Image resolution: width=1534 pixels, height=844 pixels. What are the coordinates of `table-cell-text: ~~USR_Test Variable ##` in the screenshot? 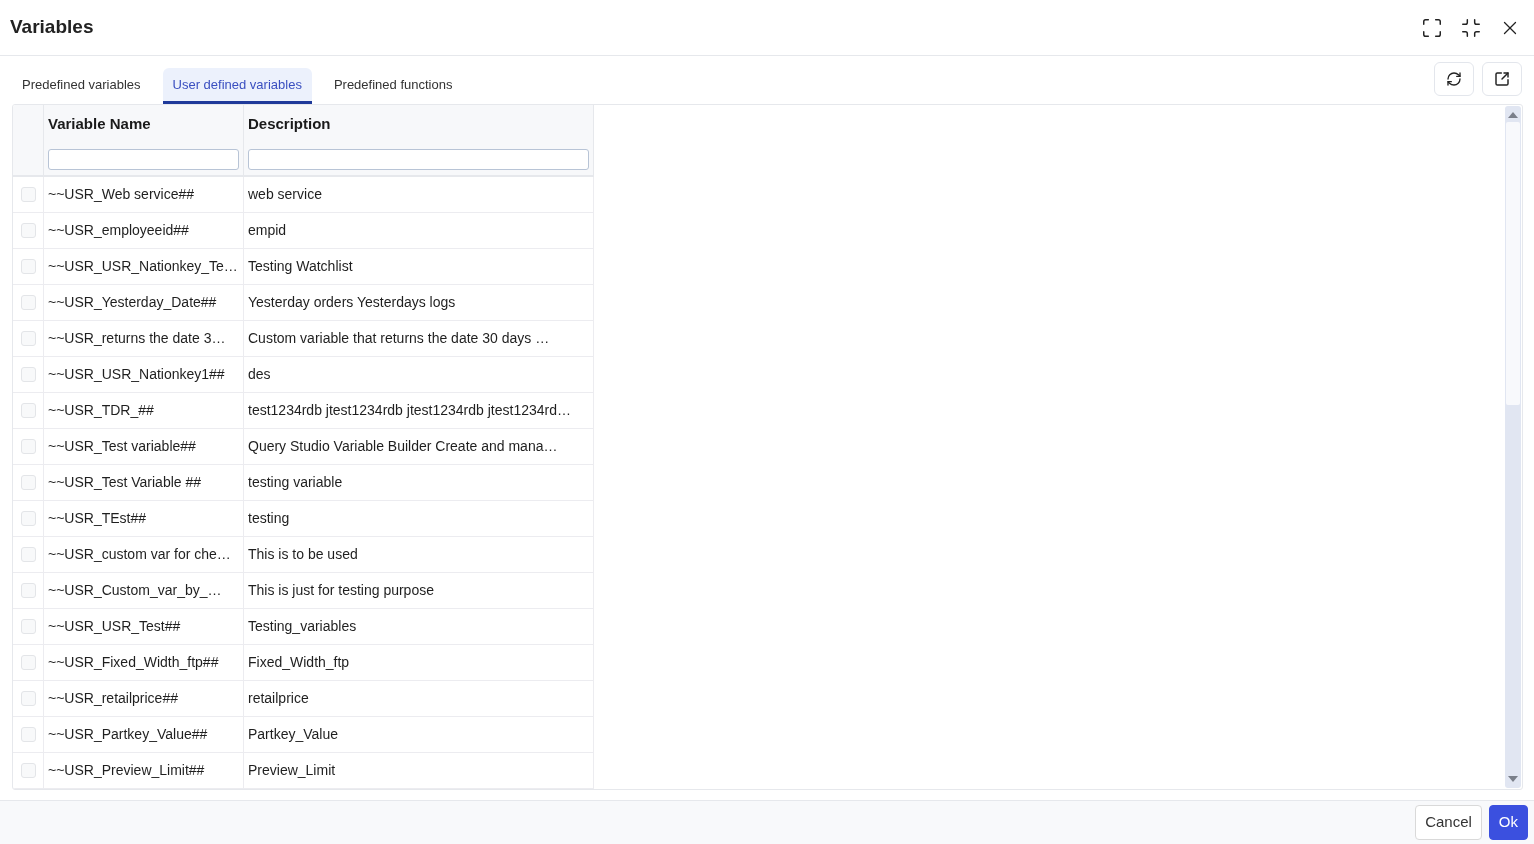 It's located at (125, 482).